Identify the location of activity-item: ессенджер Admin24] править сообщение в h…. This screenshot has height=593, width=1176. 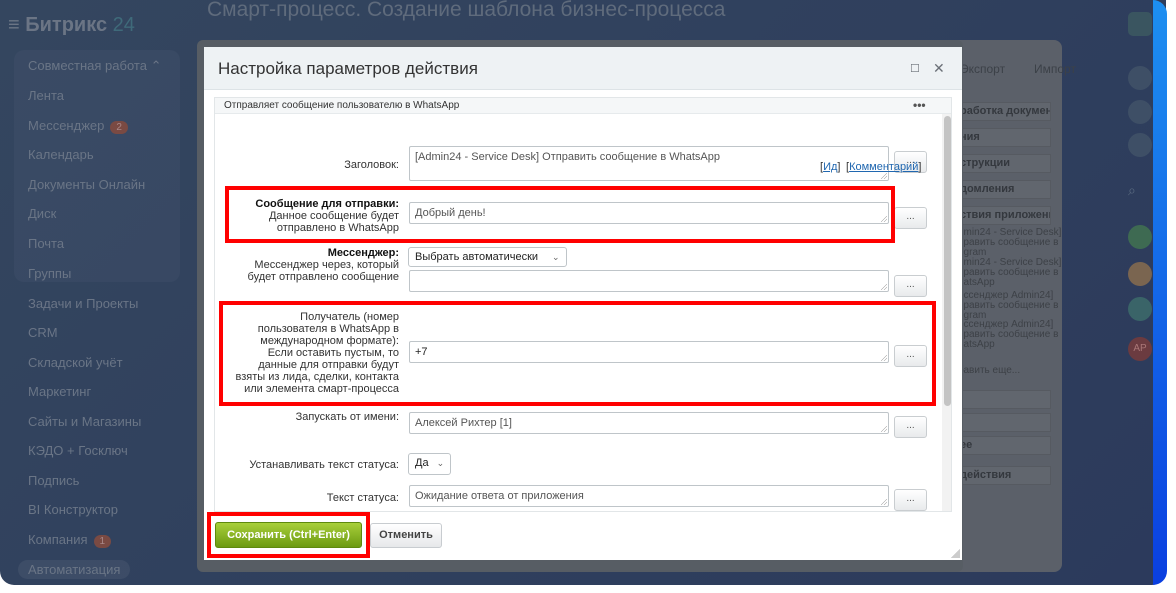
(1008, 335).